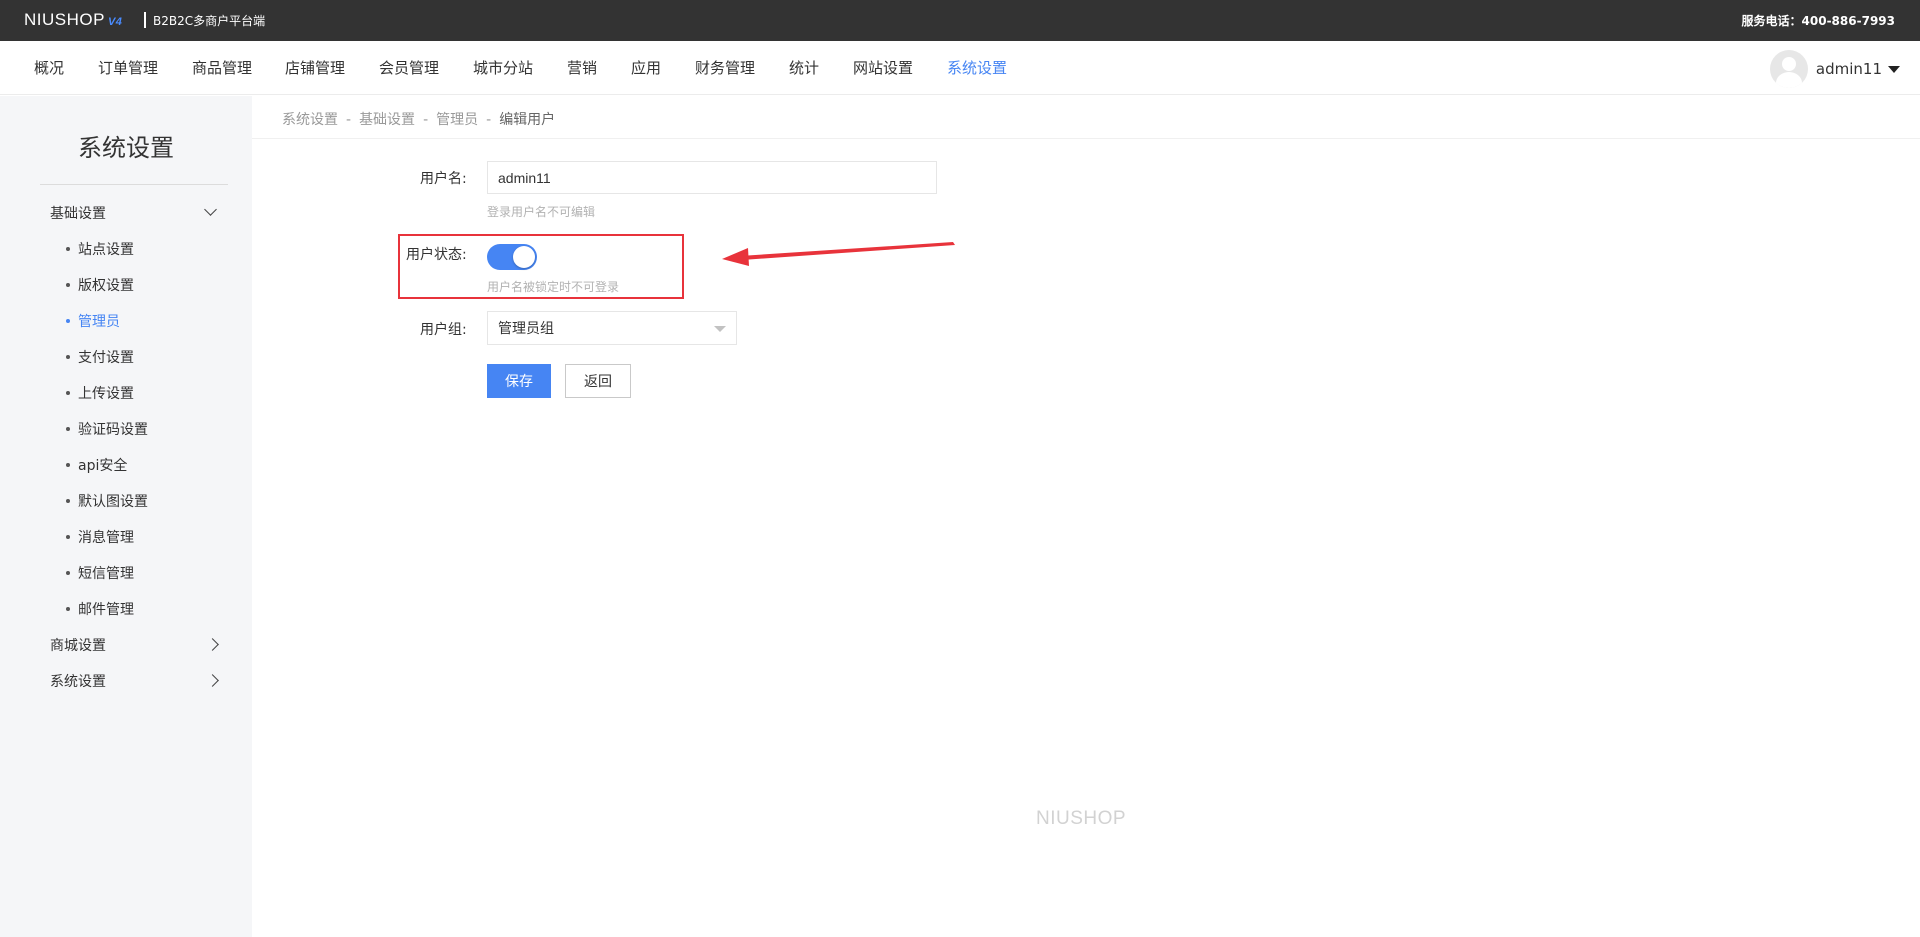  Describe the element at coordinates (106, 358) in the screenshot. I see `sidebar-item-label: 支付设置` at that location.